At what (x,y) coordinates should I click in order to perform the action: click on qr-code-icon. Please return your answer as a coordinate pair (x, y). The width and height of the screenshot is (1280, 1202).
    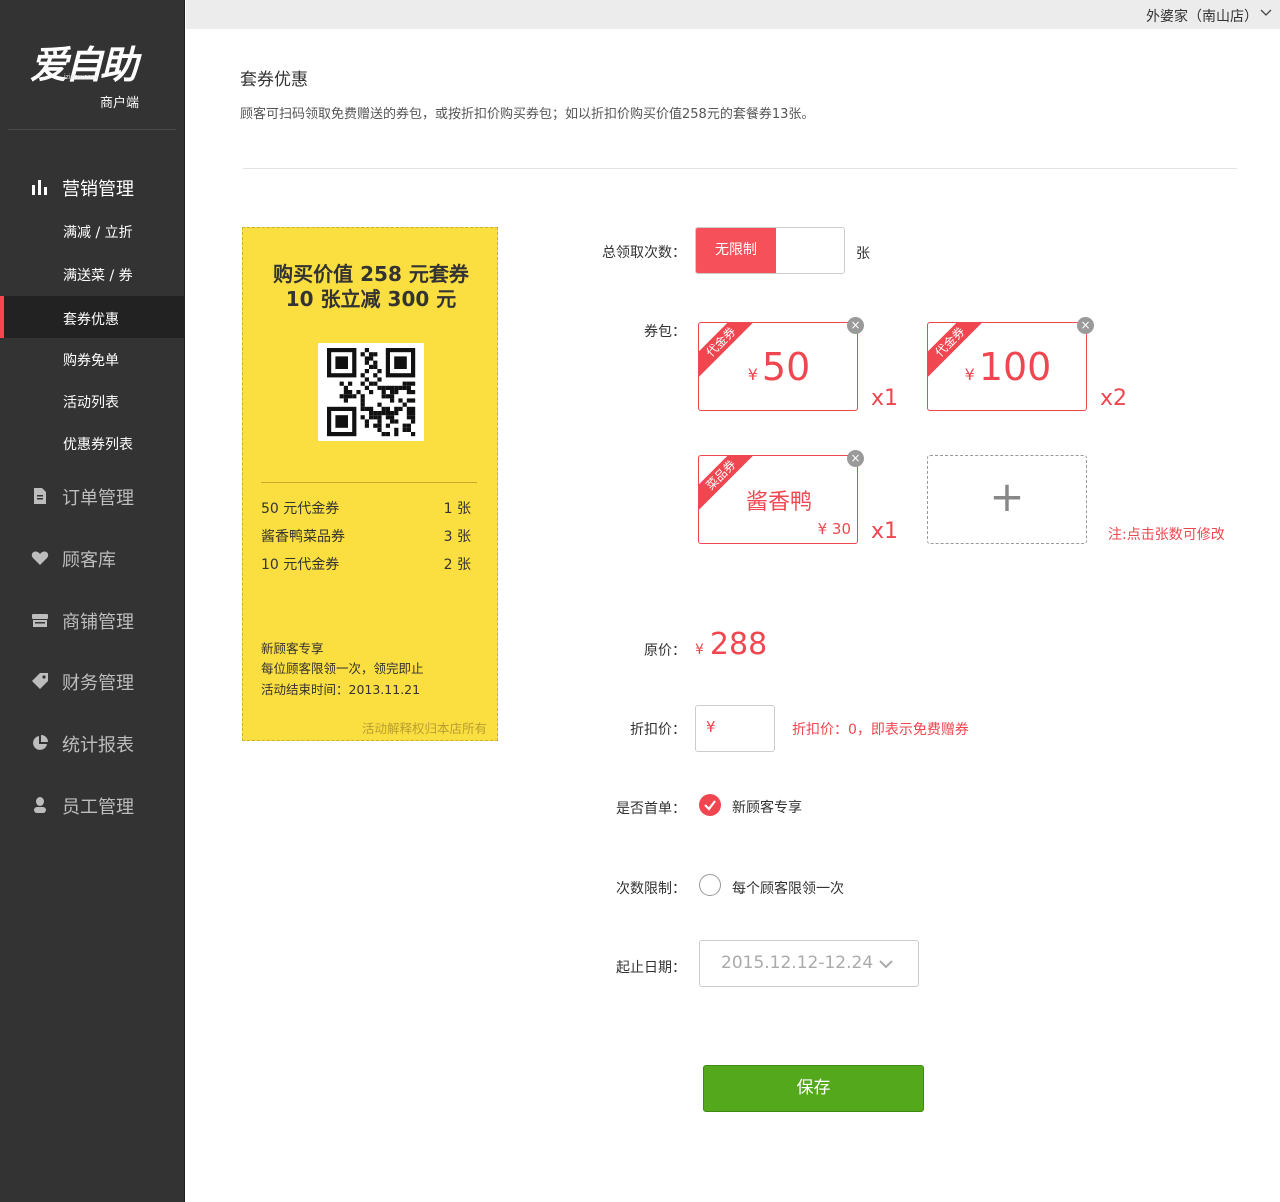
    Looking at the image, I should click on (371, 392).